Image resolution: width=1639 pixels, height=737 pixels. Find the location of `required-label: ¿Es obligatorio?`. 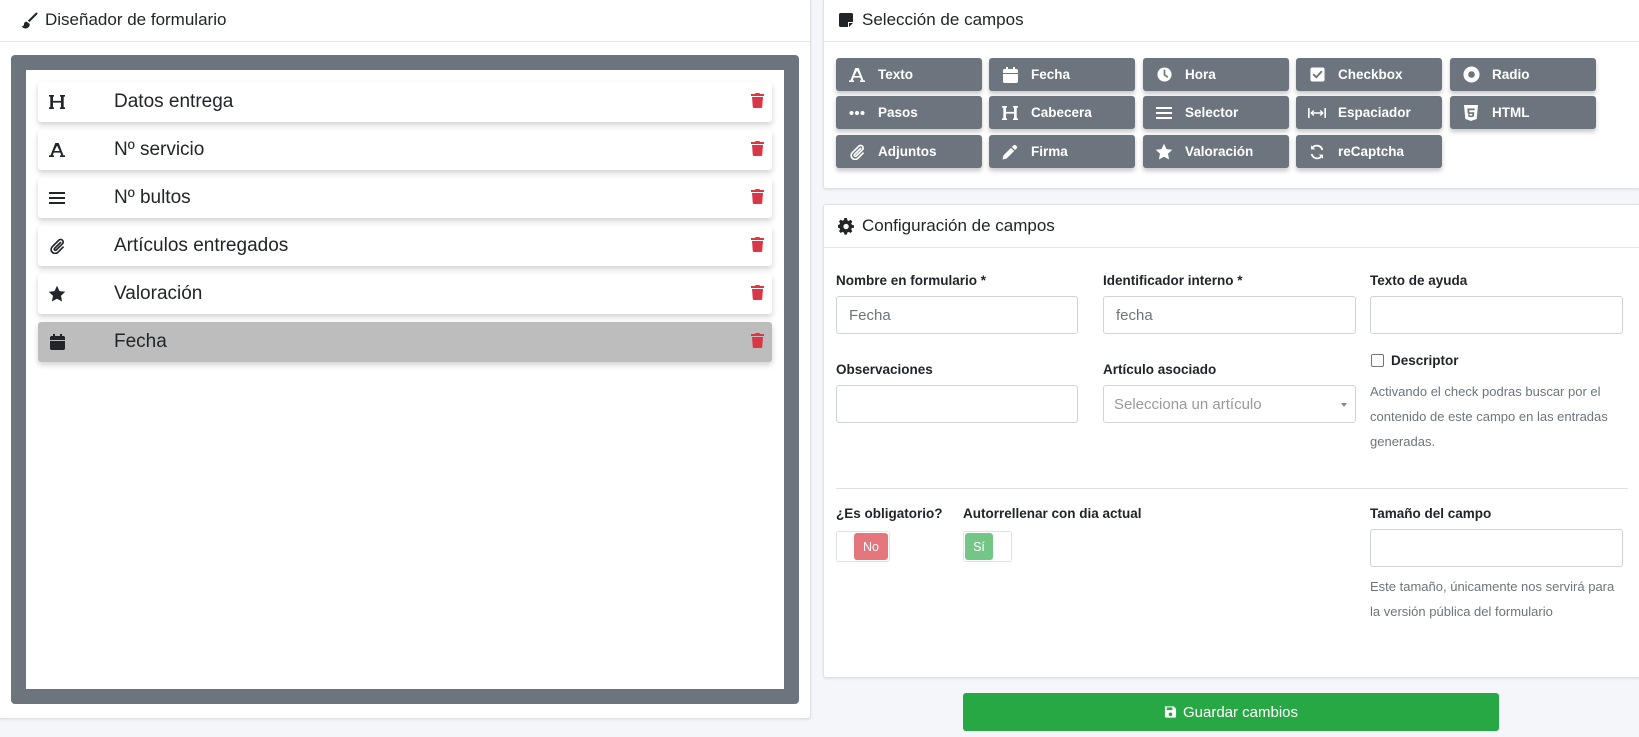

required-label: ¿Es obligatorio? is located at coordinates (889, 513).